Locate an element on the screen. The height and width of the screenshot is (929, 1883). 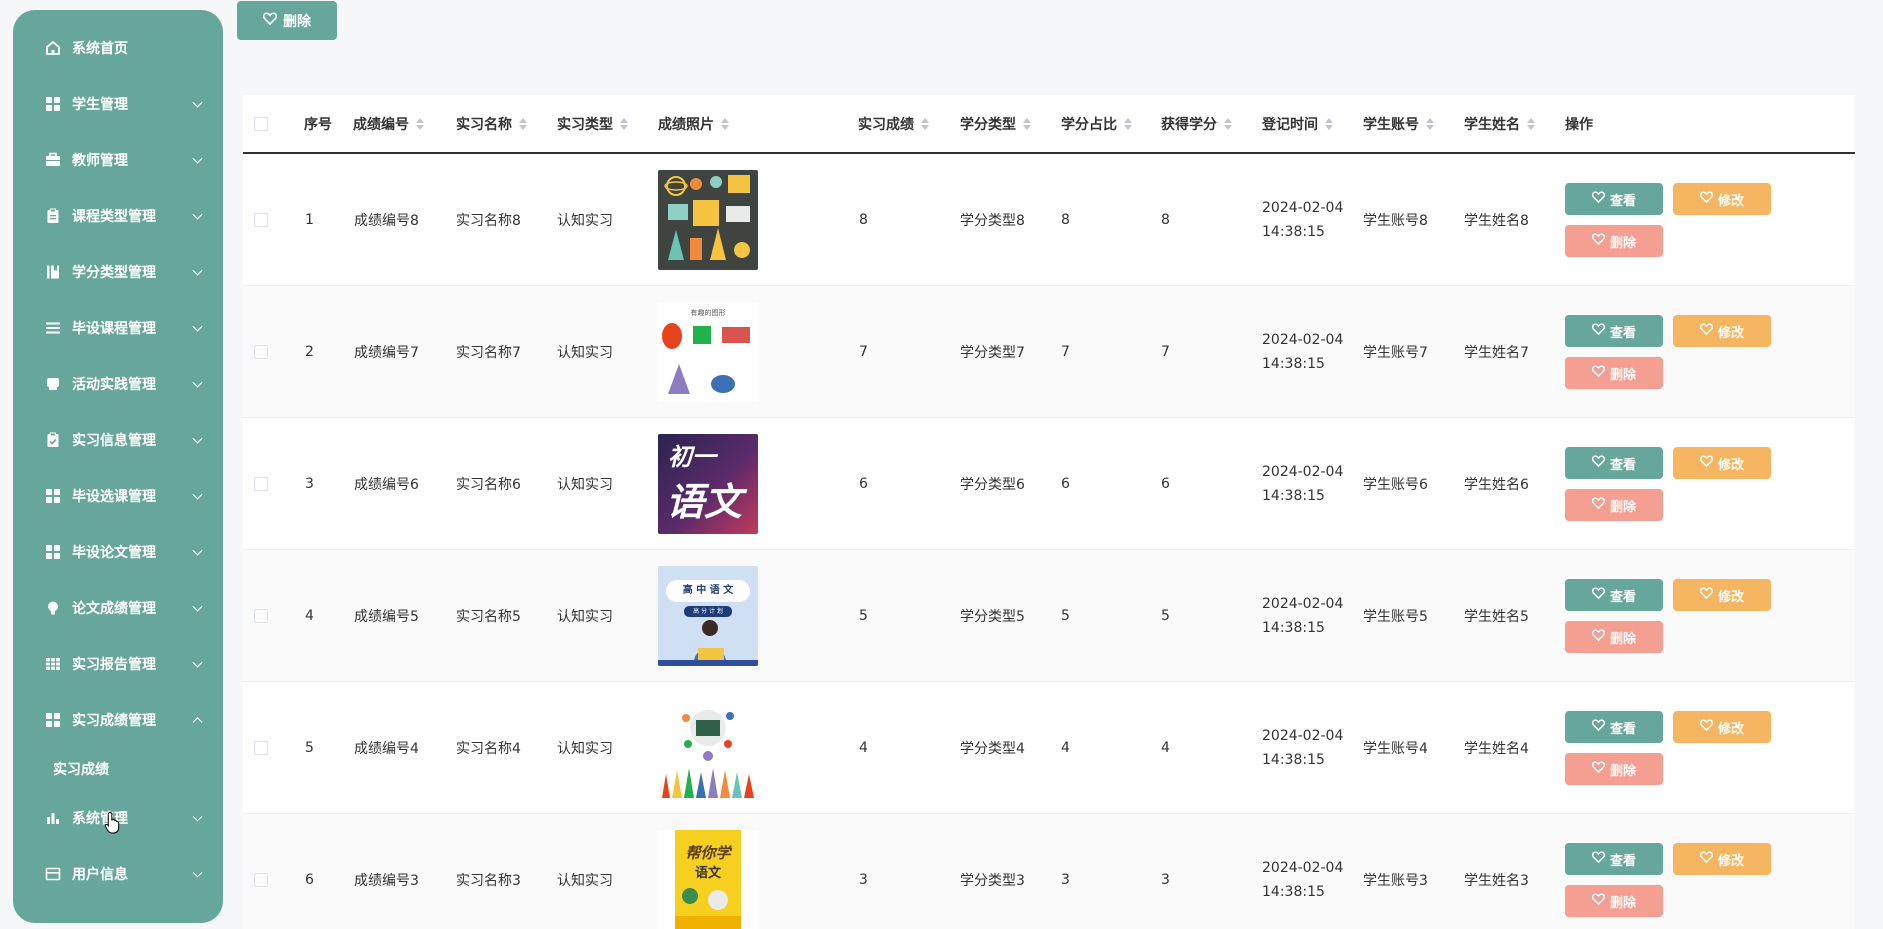
header-student-account: 学生账号 is located at coordinates (1398, 123).